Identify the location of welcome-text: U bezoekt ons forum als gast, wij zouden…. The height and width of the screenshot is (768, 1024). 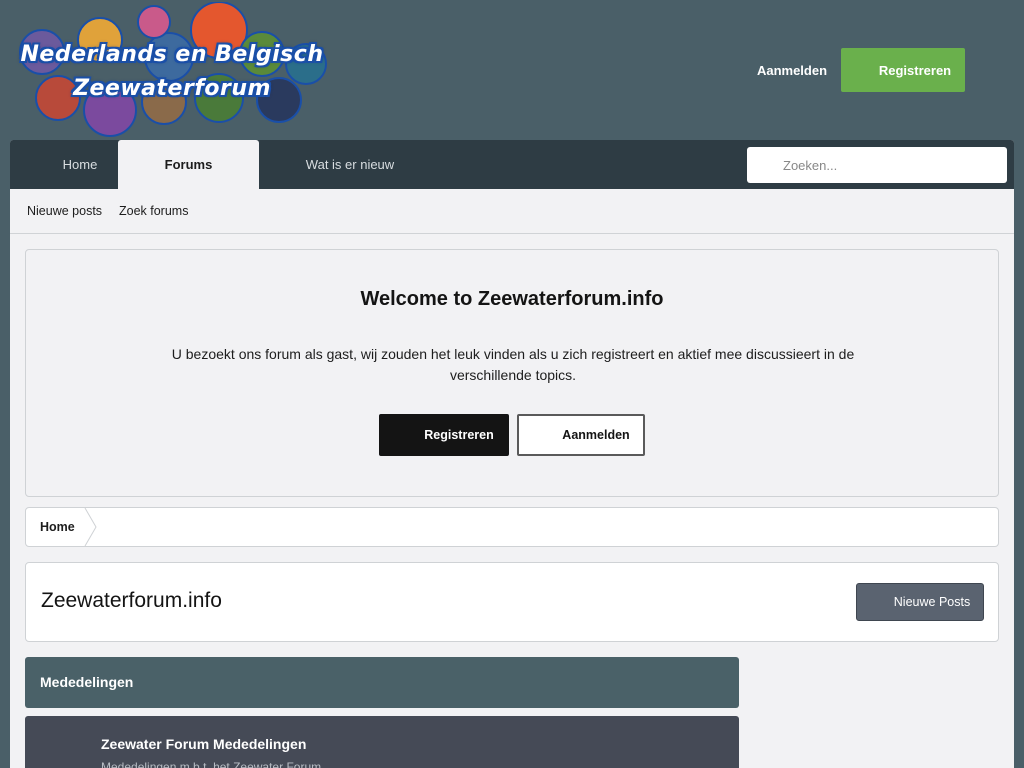
(513, 364).